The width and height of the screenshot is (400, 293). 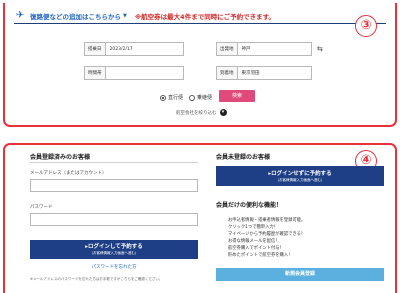 I want to click on password-label: パスワード, so click(x=41, y=207).